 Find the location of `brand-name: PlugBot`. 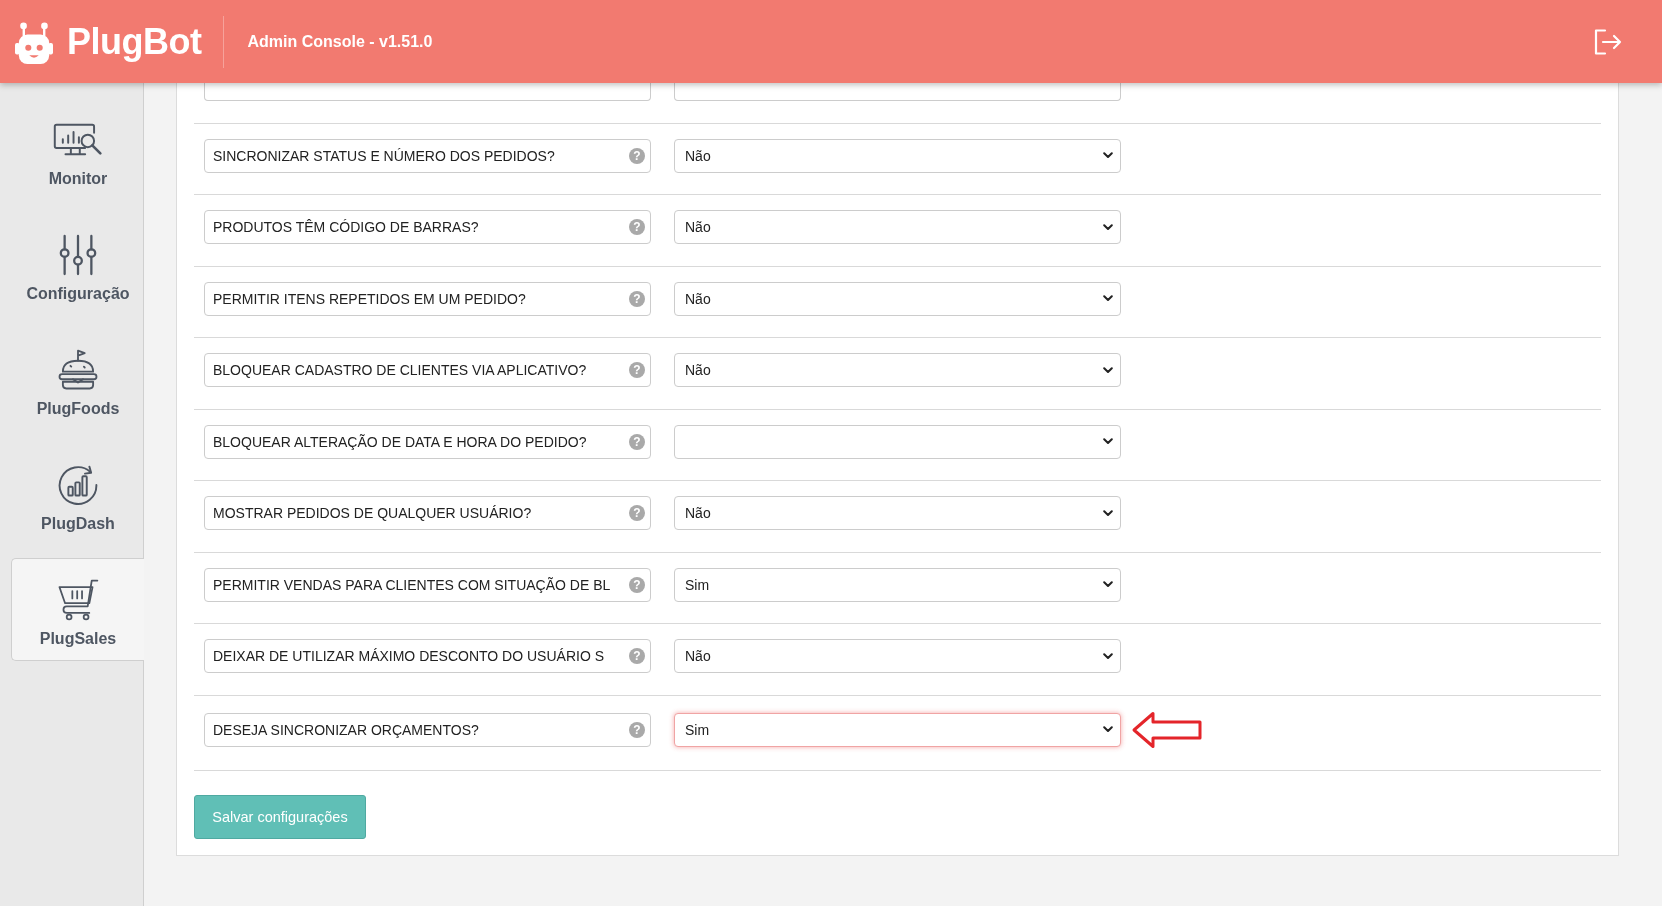

brand-name: PlugBot is located at coordinates (134, 41).